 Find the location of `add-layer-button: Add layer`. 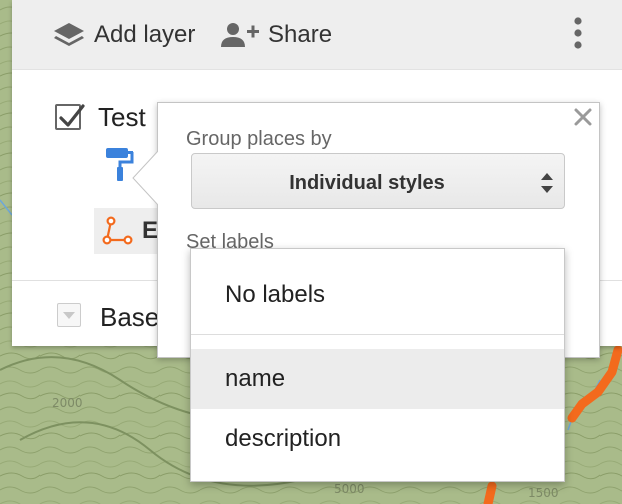

add-layer-button: Add layer is located at coordinates (123, 35).